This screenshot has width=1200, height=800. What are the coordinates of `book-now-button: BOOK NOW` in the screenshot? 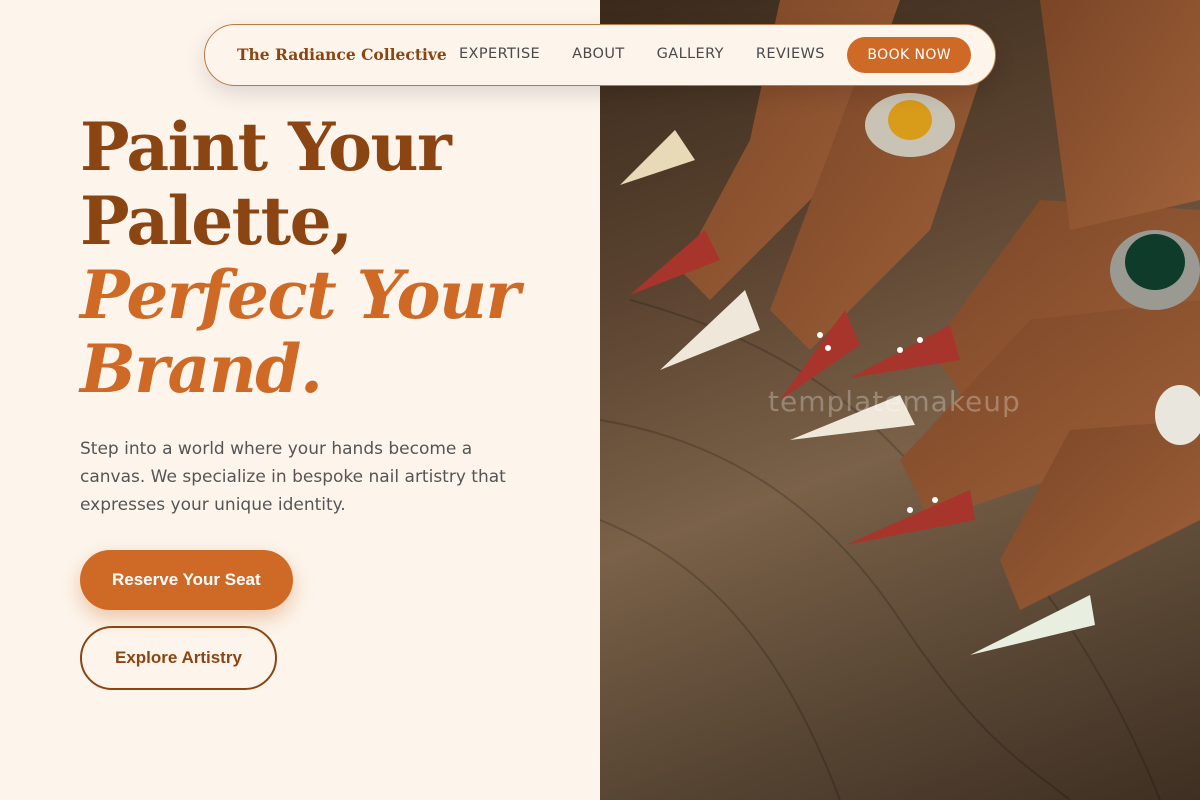 It's located at (909, 55).